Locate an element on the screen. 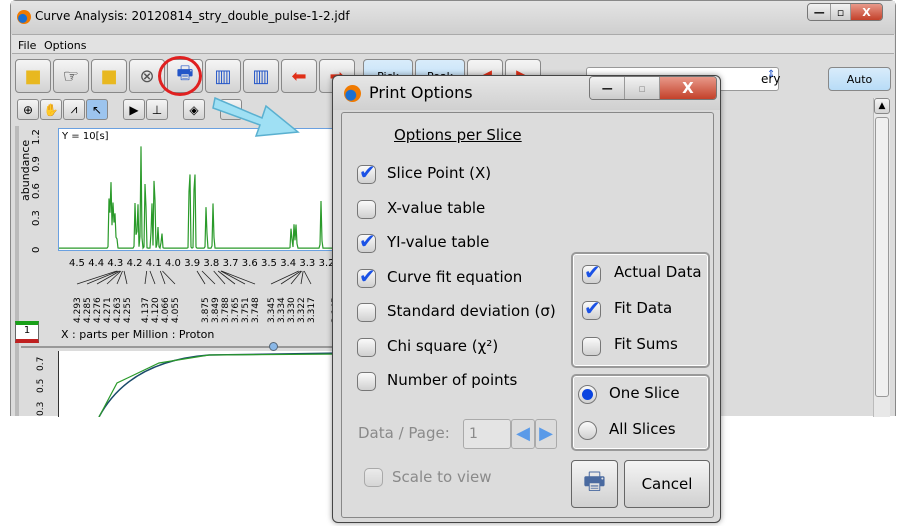  slice-number-box: 1 is located at coordinates (27, 332).